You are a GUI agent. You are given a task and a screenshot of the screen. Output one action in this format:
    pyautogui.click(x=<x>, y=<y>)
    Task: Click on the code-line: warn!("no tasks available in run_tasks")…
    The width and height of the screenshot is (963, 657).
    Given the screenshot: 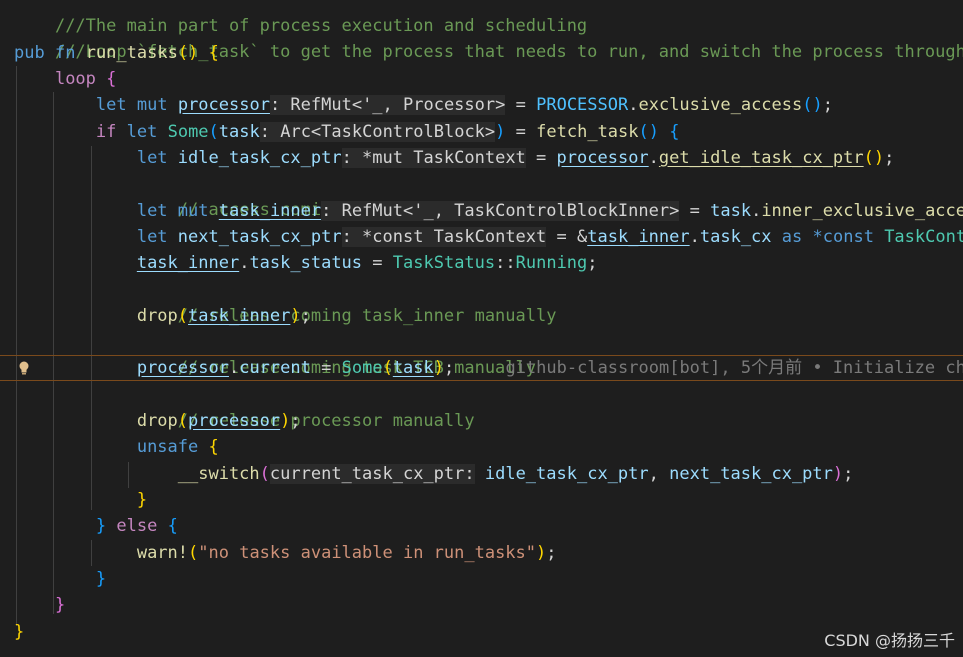 What is the action you would take?
    pyautogui.click(x=285, y=553)
    